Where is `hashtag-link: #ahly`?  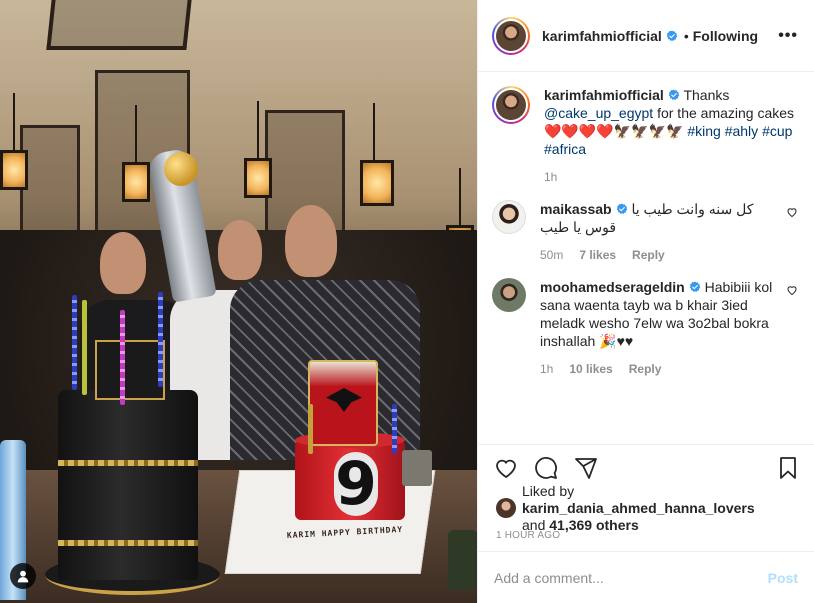
hashtag-link: #ahly is located at coordinates (741, 131).